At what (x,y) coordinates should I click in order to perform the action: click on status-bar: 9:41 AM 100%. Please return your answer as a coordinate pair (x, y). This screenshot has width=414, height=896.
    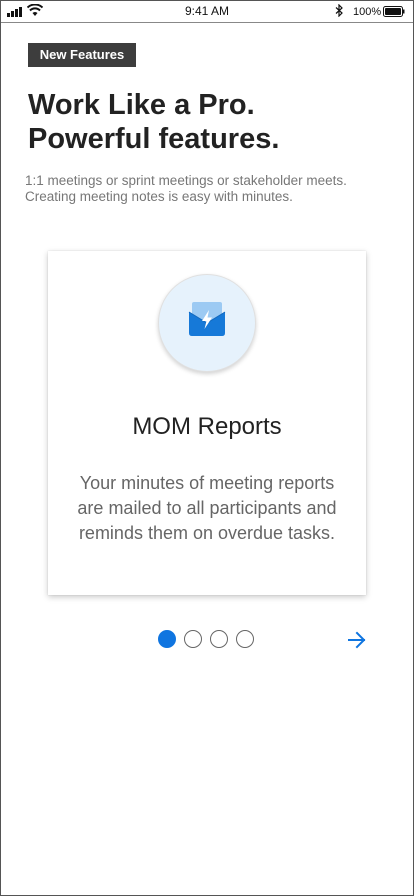
    Looking at the image, I should click on (207, 12).